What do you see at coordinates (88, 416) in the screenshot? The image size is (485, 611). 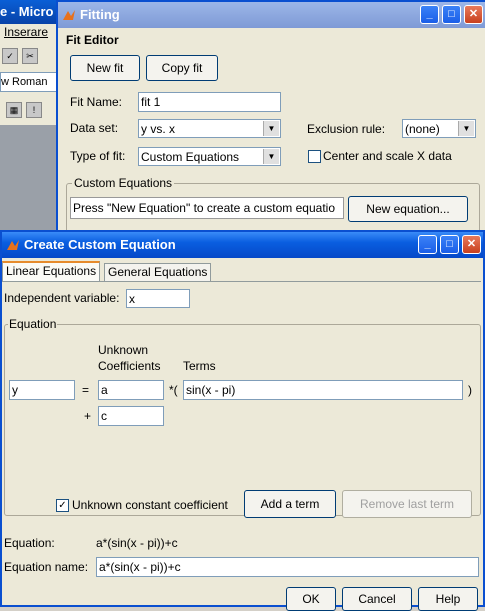 I see `plus-sign: +` at bounding box center [88, 416].